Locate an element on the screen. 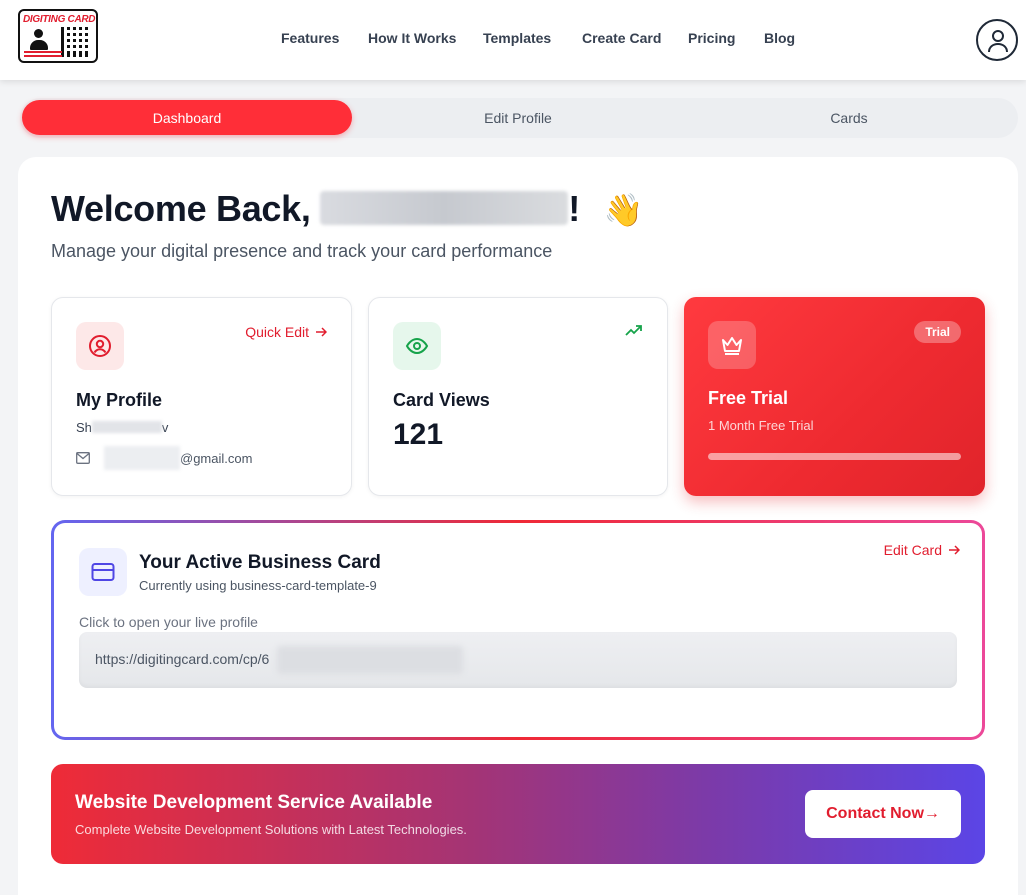  user-avatar-button is located at coordinates (997, 40).